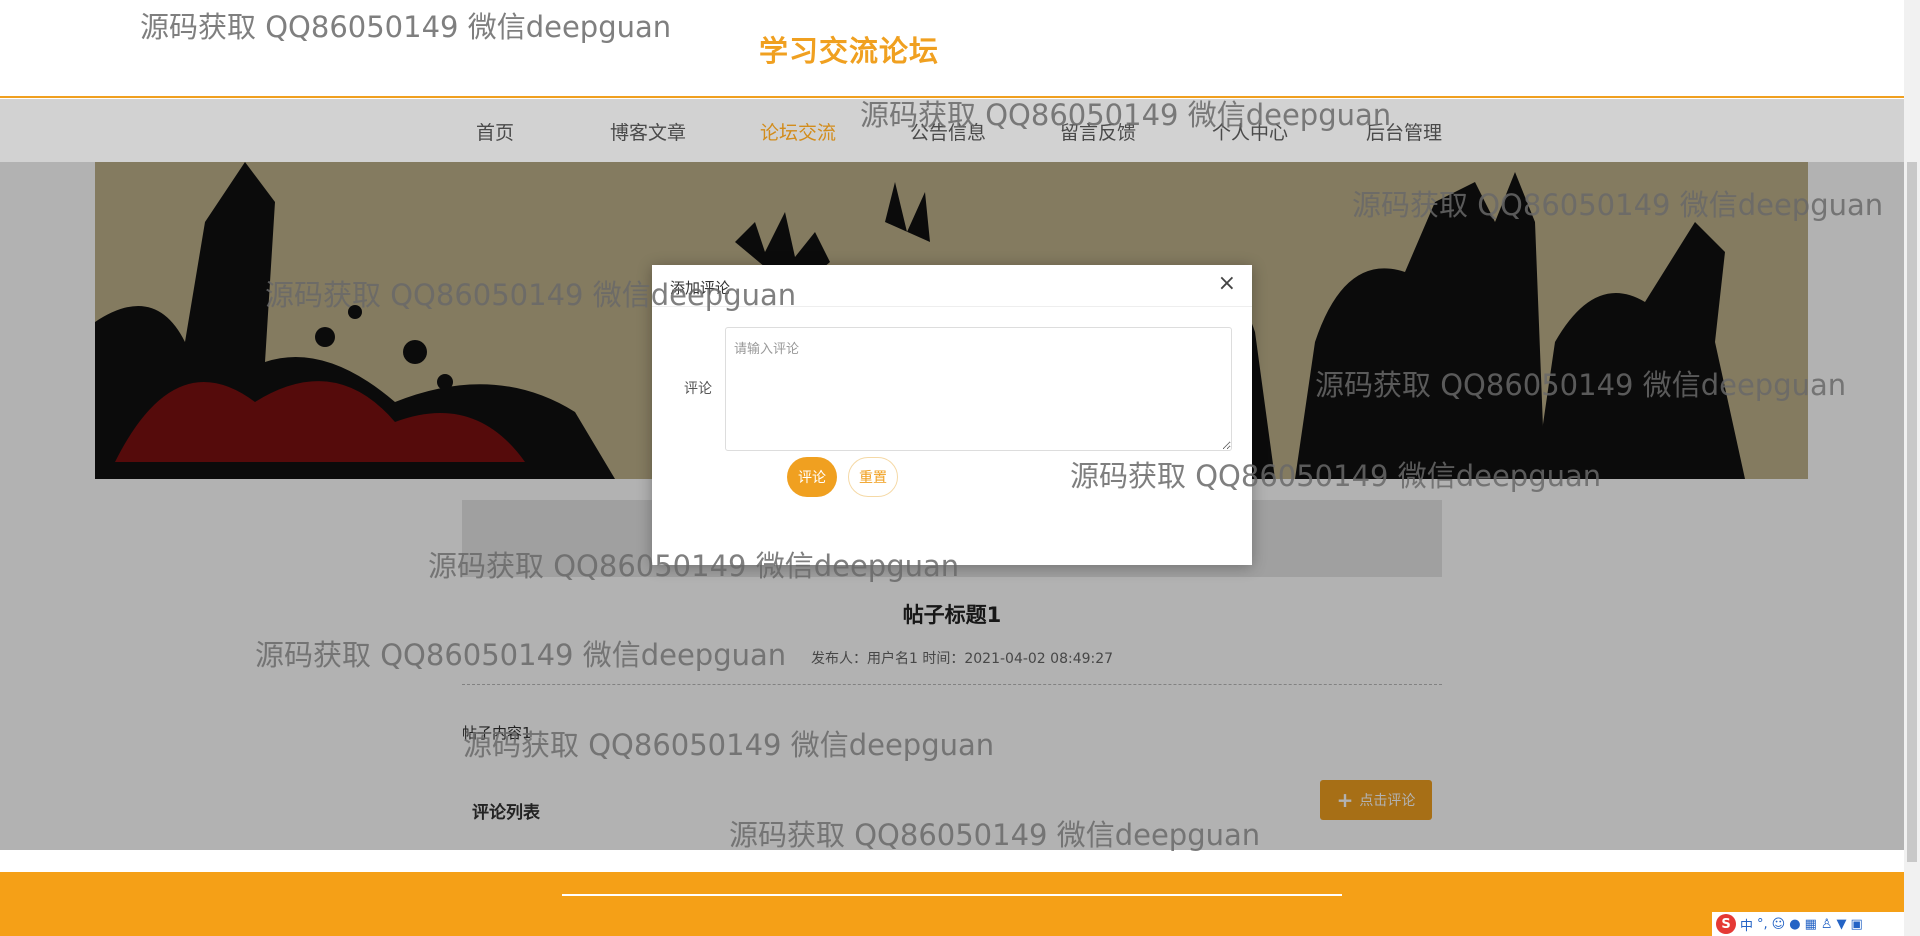 The height and width of the screenshot is (936, 1920). I want to click on toolbox-icon: ▣, so click(1857, 924).